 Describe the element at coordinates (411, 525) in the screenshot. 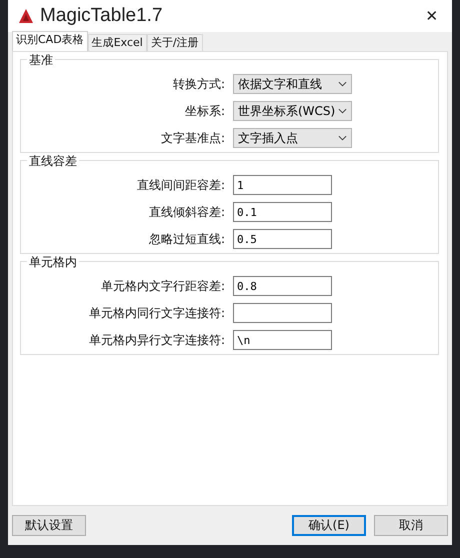

I see `button: 取消` at that location.